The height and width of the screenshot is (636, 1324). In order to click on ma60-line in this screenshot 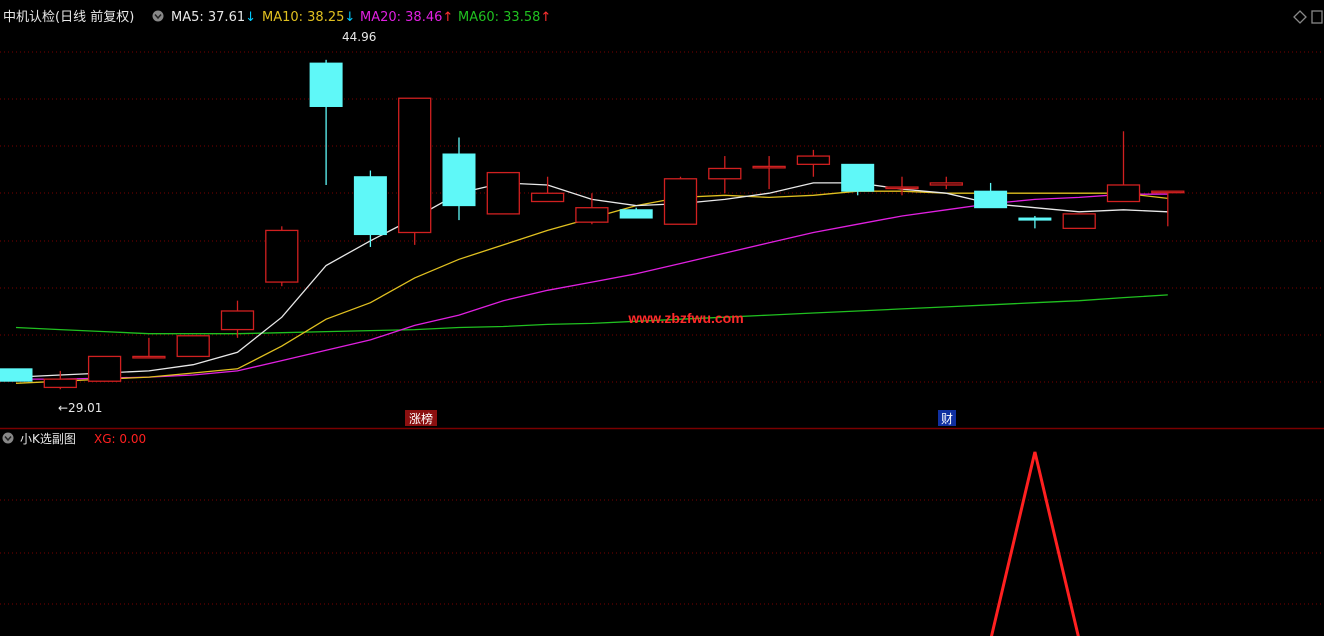, I will do `click(591, 314)`.